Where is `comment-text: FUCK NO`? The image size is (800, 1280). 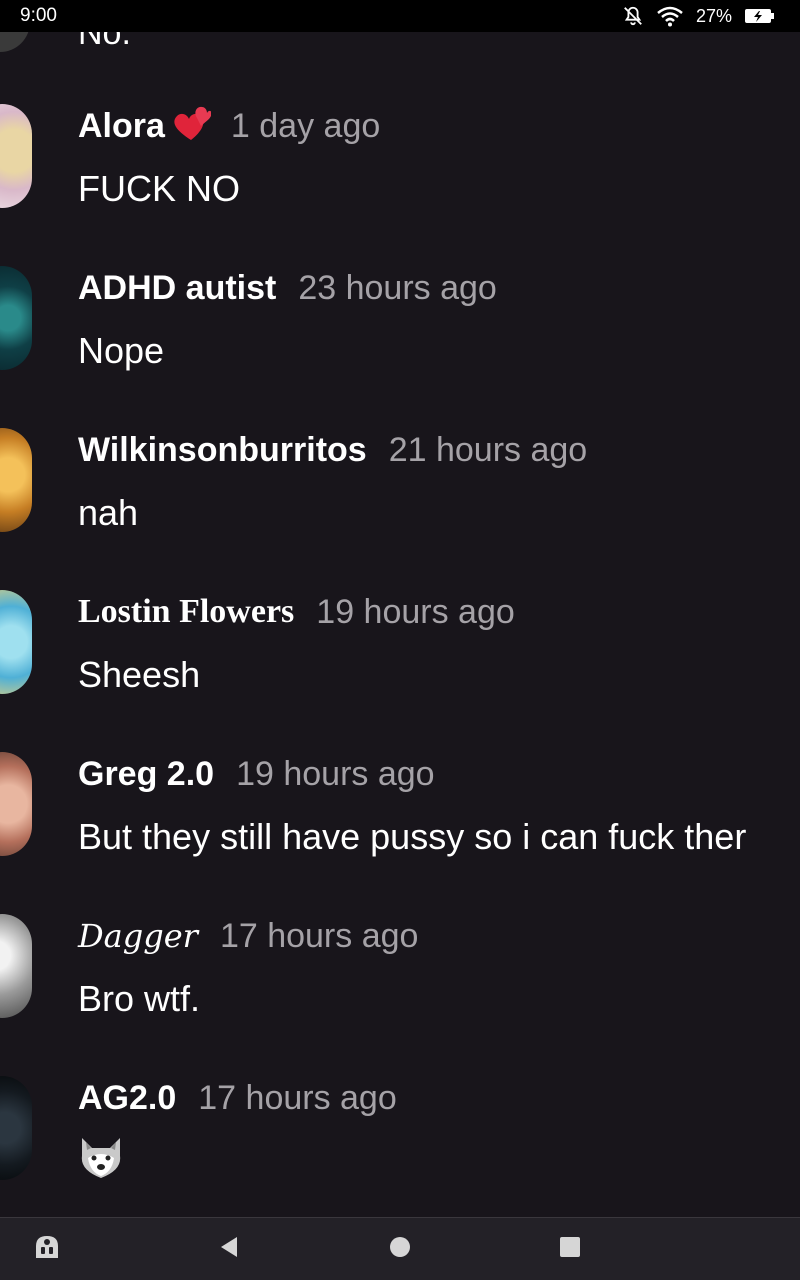
comment-text: FUCK NO is located at coordinates (159, 188).